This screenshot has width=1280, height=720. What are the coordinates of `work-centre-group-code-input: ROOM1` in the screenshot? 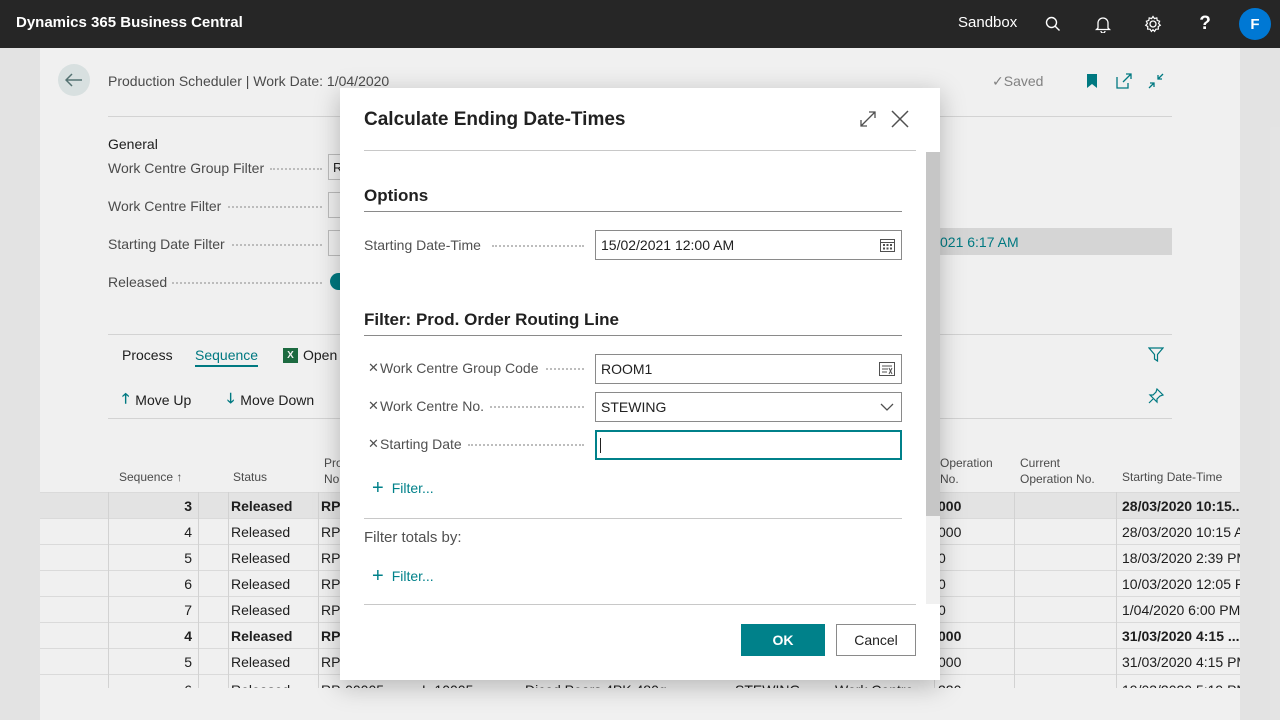 It's located at (748, 369).